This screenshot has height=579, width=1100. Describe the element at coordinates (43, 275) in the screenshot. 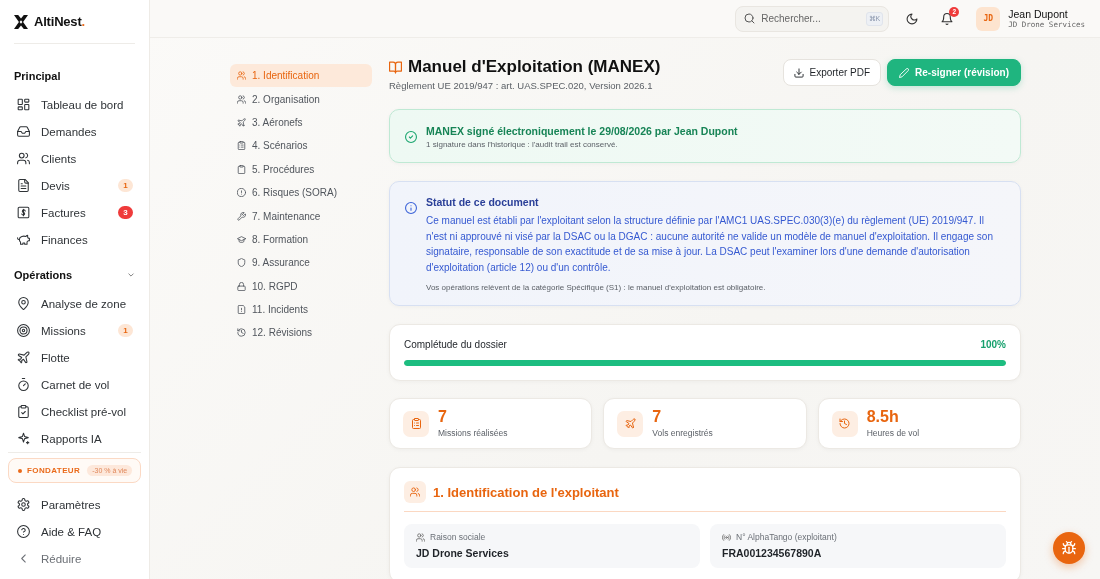

I see `section-title: Opérations` at that location.